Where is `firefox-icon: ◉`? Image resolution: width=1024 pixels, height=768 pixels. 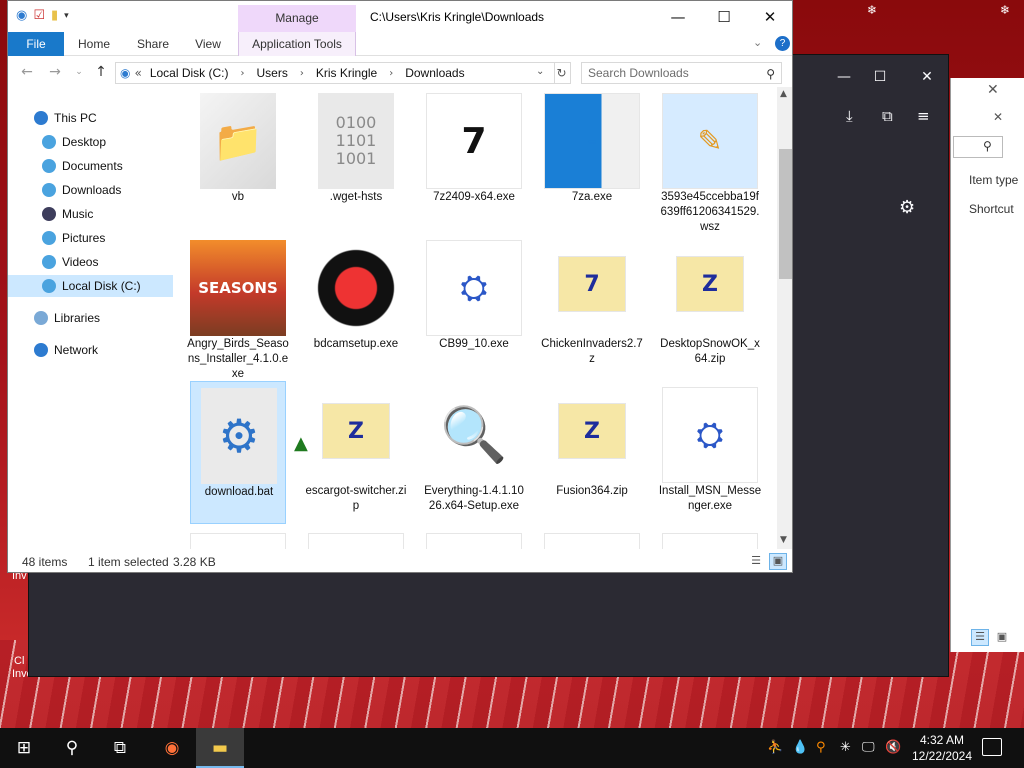
firefox-icon: ◉ is located at coordinates (172, 748).